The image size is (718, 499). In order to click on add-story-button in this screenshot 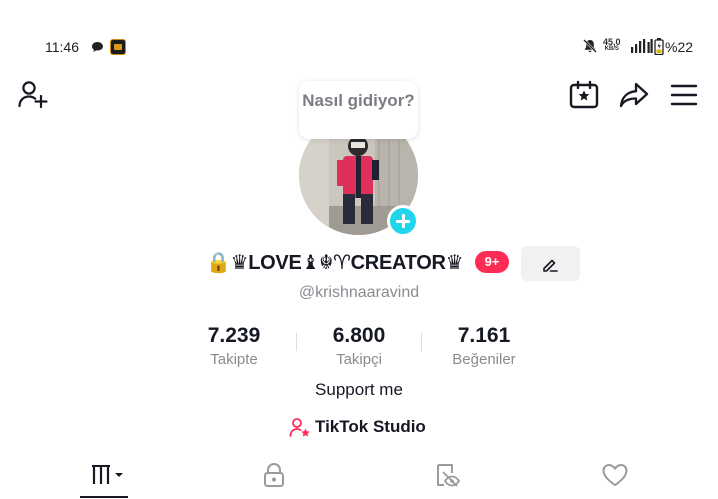, I will do `click(403, 221)`.